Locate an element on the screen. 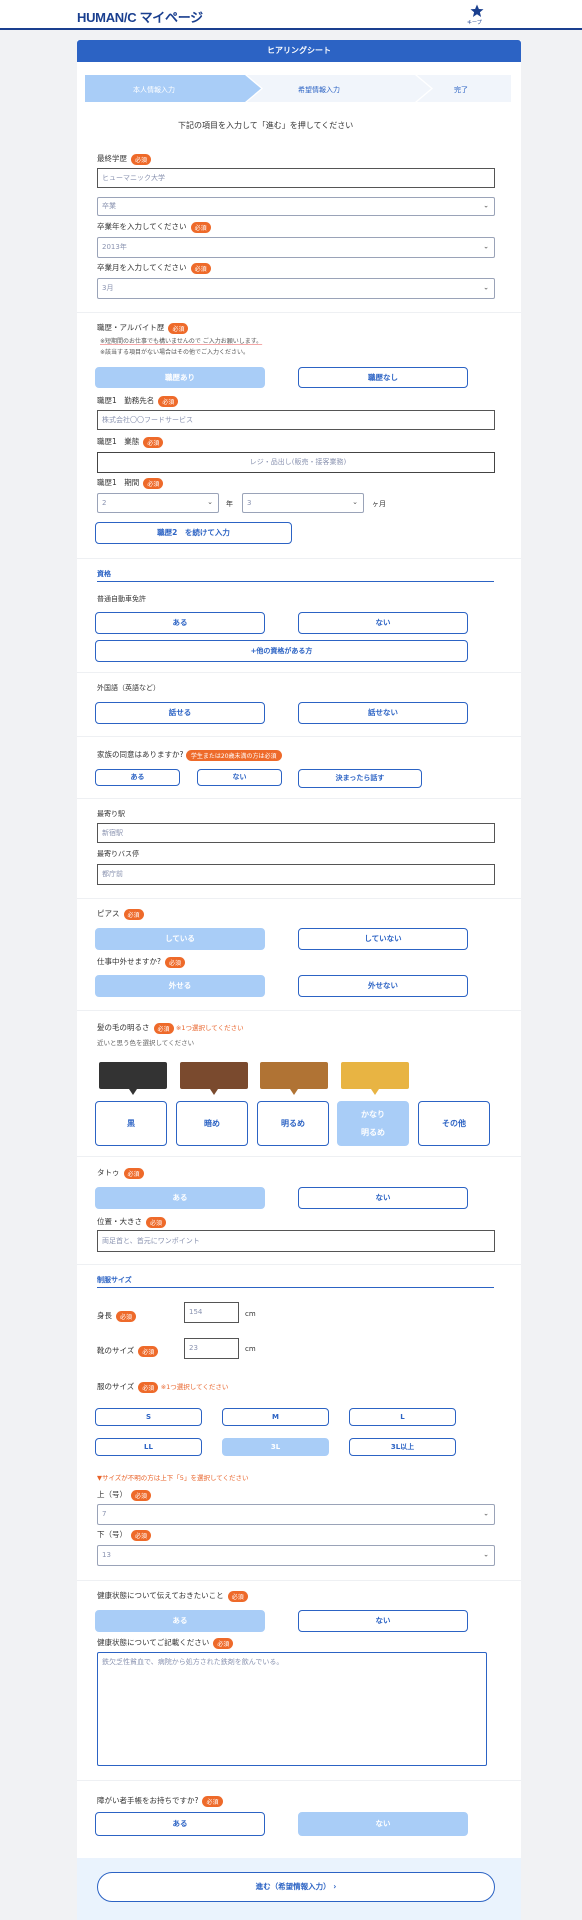 The image size is (582, 1920). height-input: 154 is located at coordinates (211, 1312).